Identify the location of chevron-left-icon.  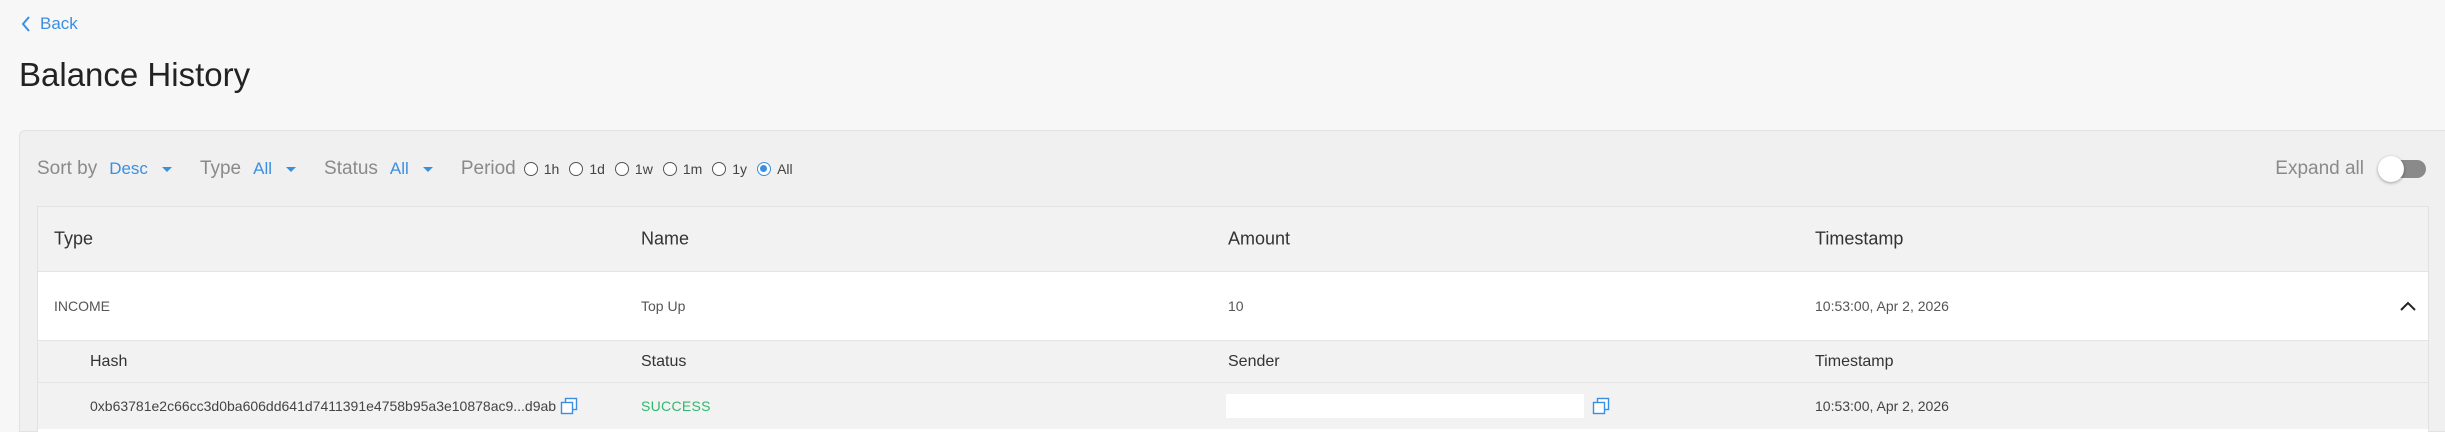
(25, 24).